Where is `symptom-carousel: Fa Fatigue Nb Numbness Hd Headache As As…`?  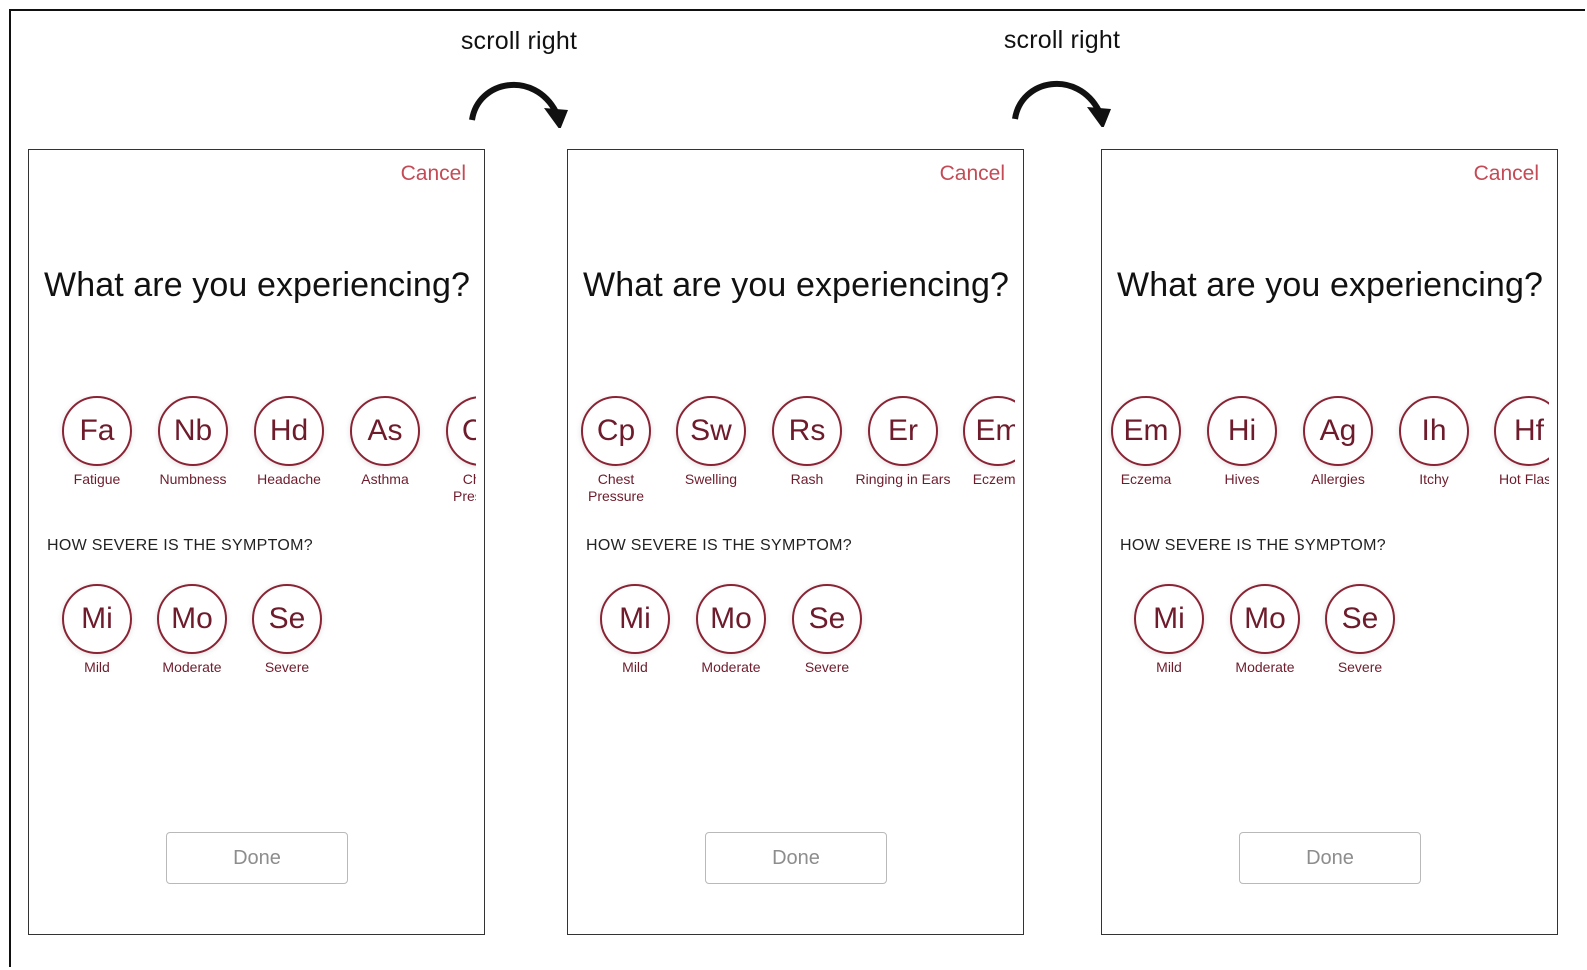
symptom-carousel: Fa Fatigue Nb Numbness Hd Headache As As… is located at coordinates (252, 461).